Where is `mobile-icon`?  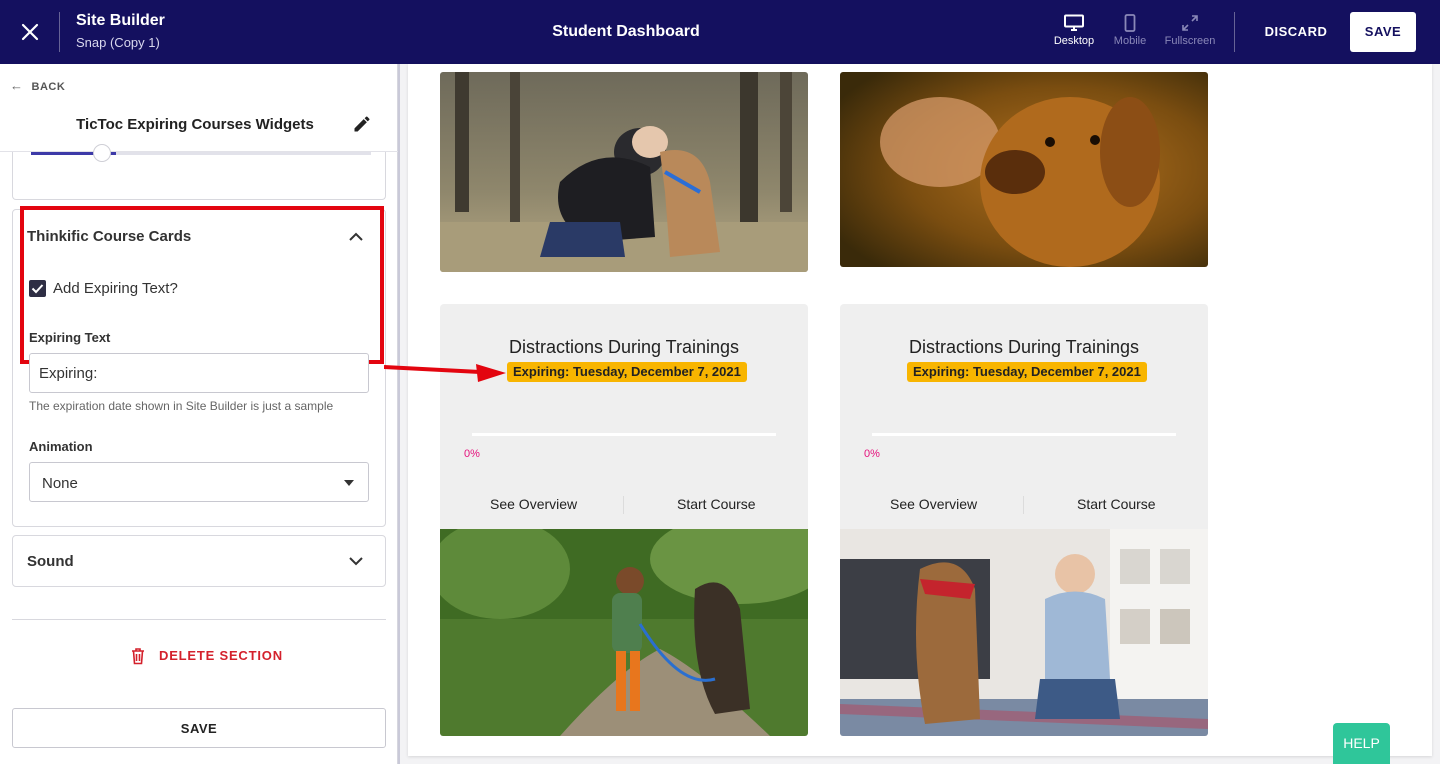 mobile-icon is located at coordinates (1130, 23).